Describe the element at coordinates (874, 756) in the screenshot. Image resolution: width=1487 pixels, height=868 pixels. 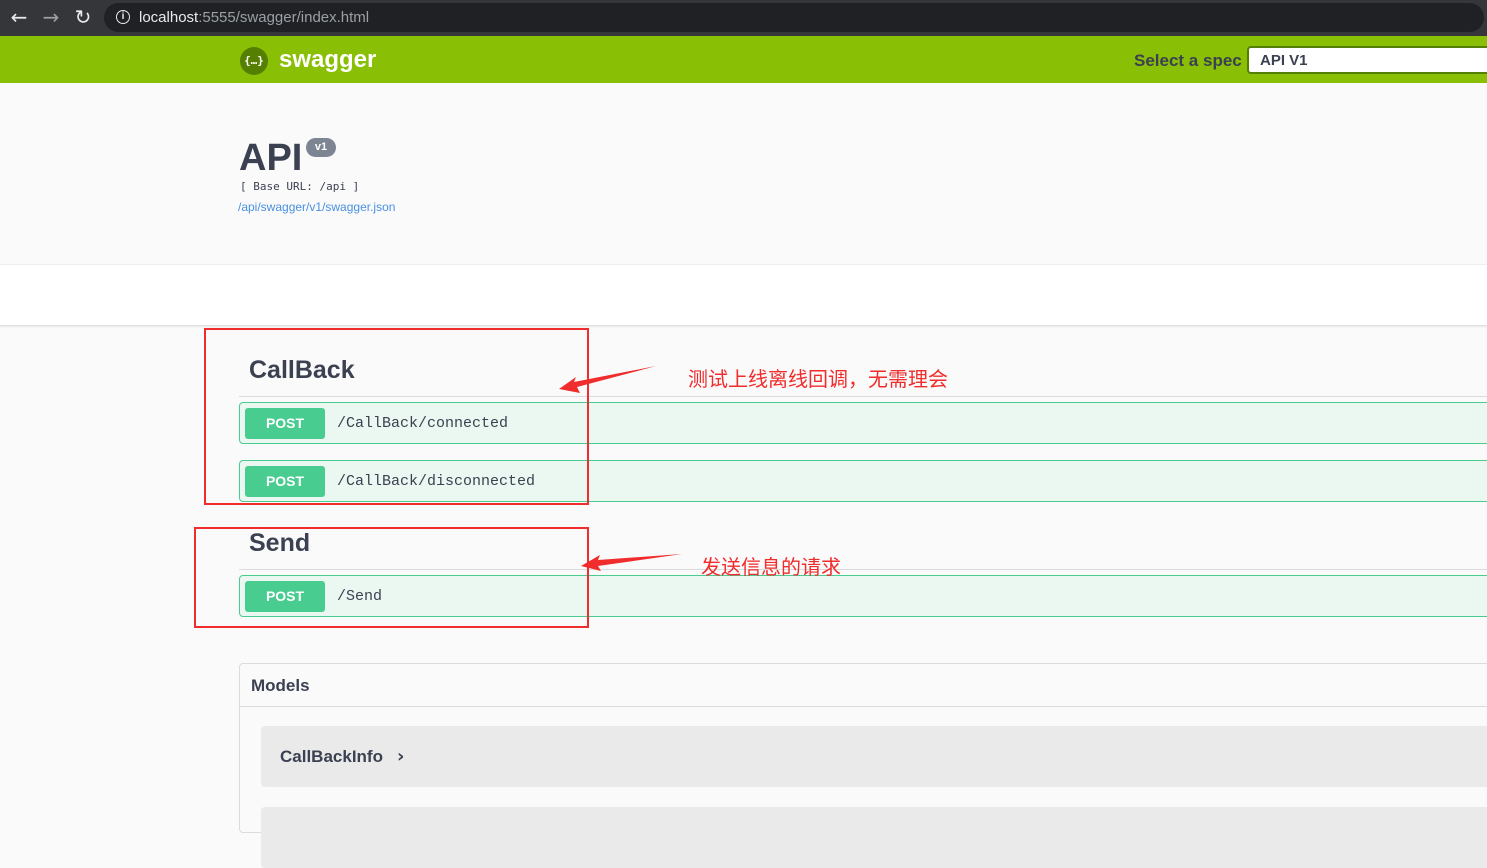
I see `model-callbackinfo: CallBackInfo ›` at that location.